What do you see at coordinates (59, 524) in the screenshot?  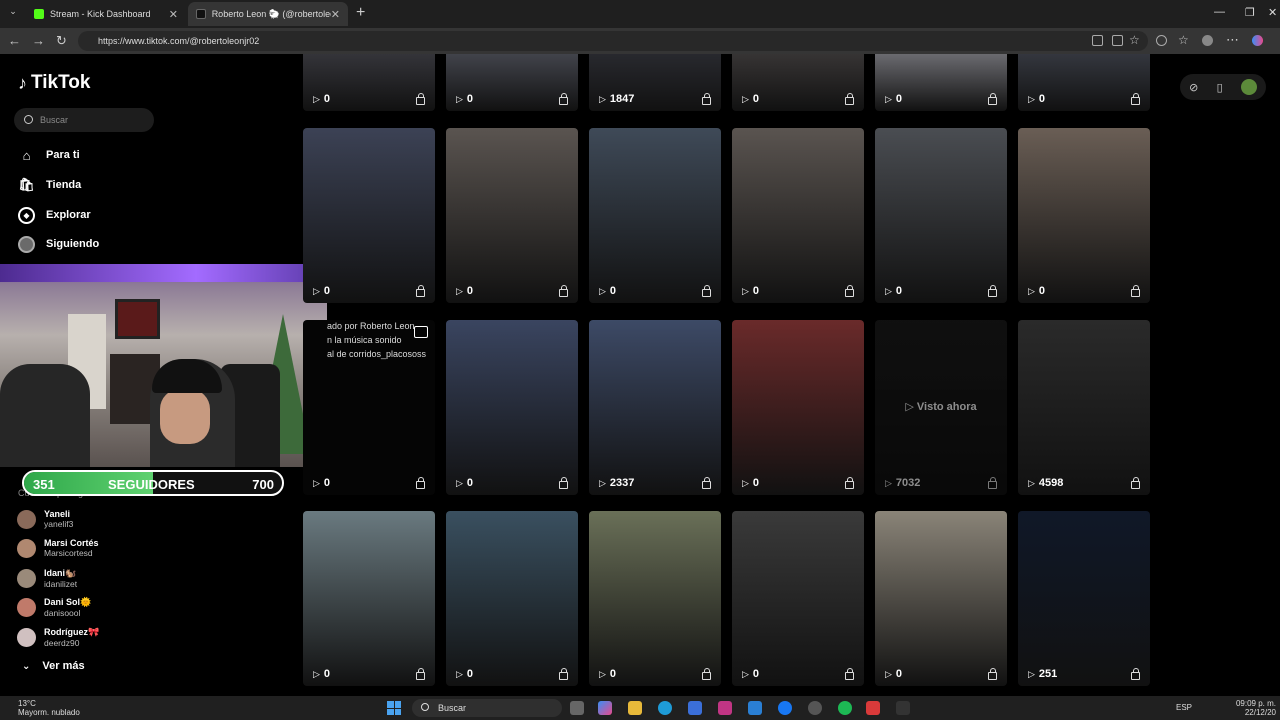 I see `account-username: yanelif3` at bounding box center [59, 524].